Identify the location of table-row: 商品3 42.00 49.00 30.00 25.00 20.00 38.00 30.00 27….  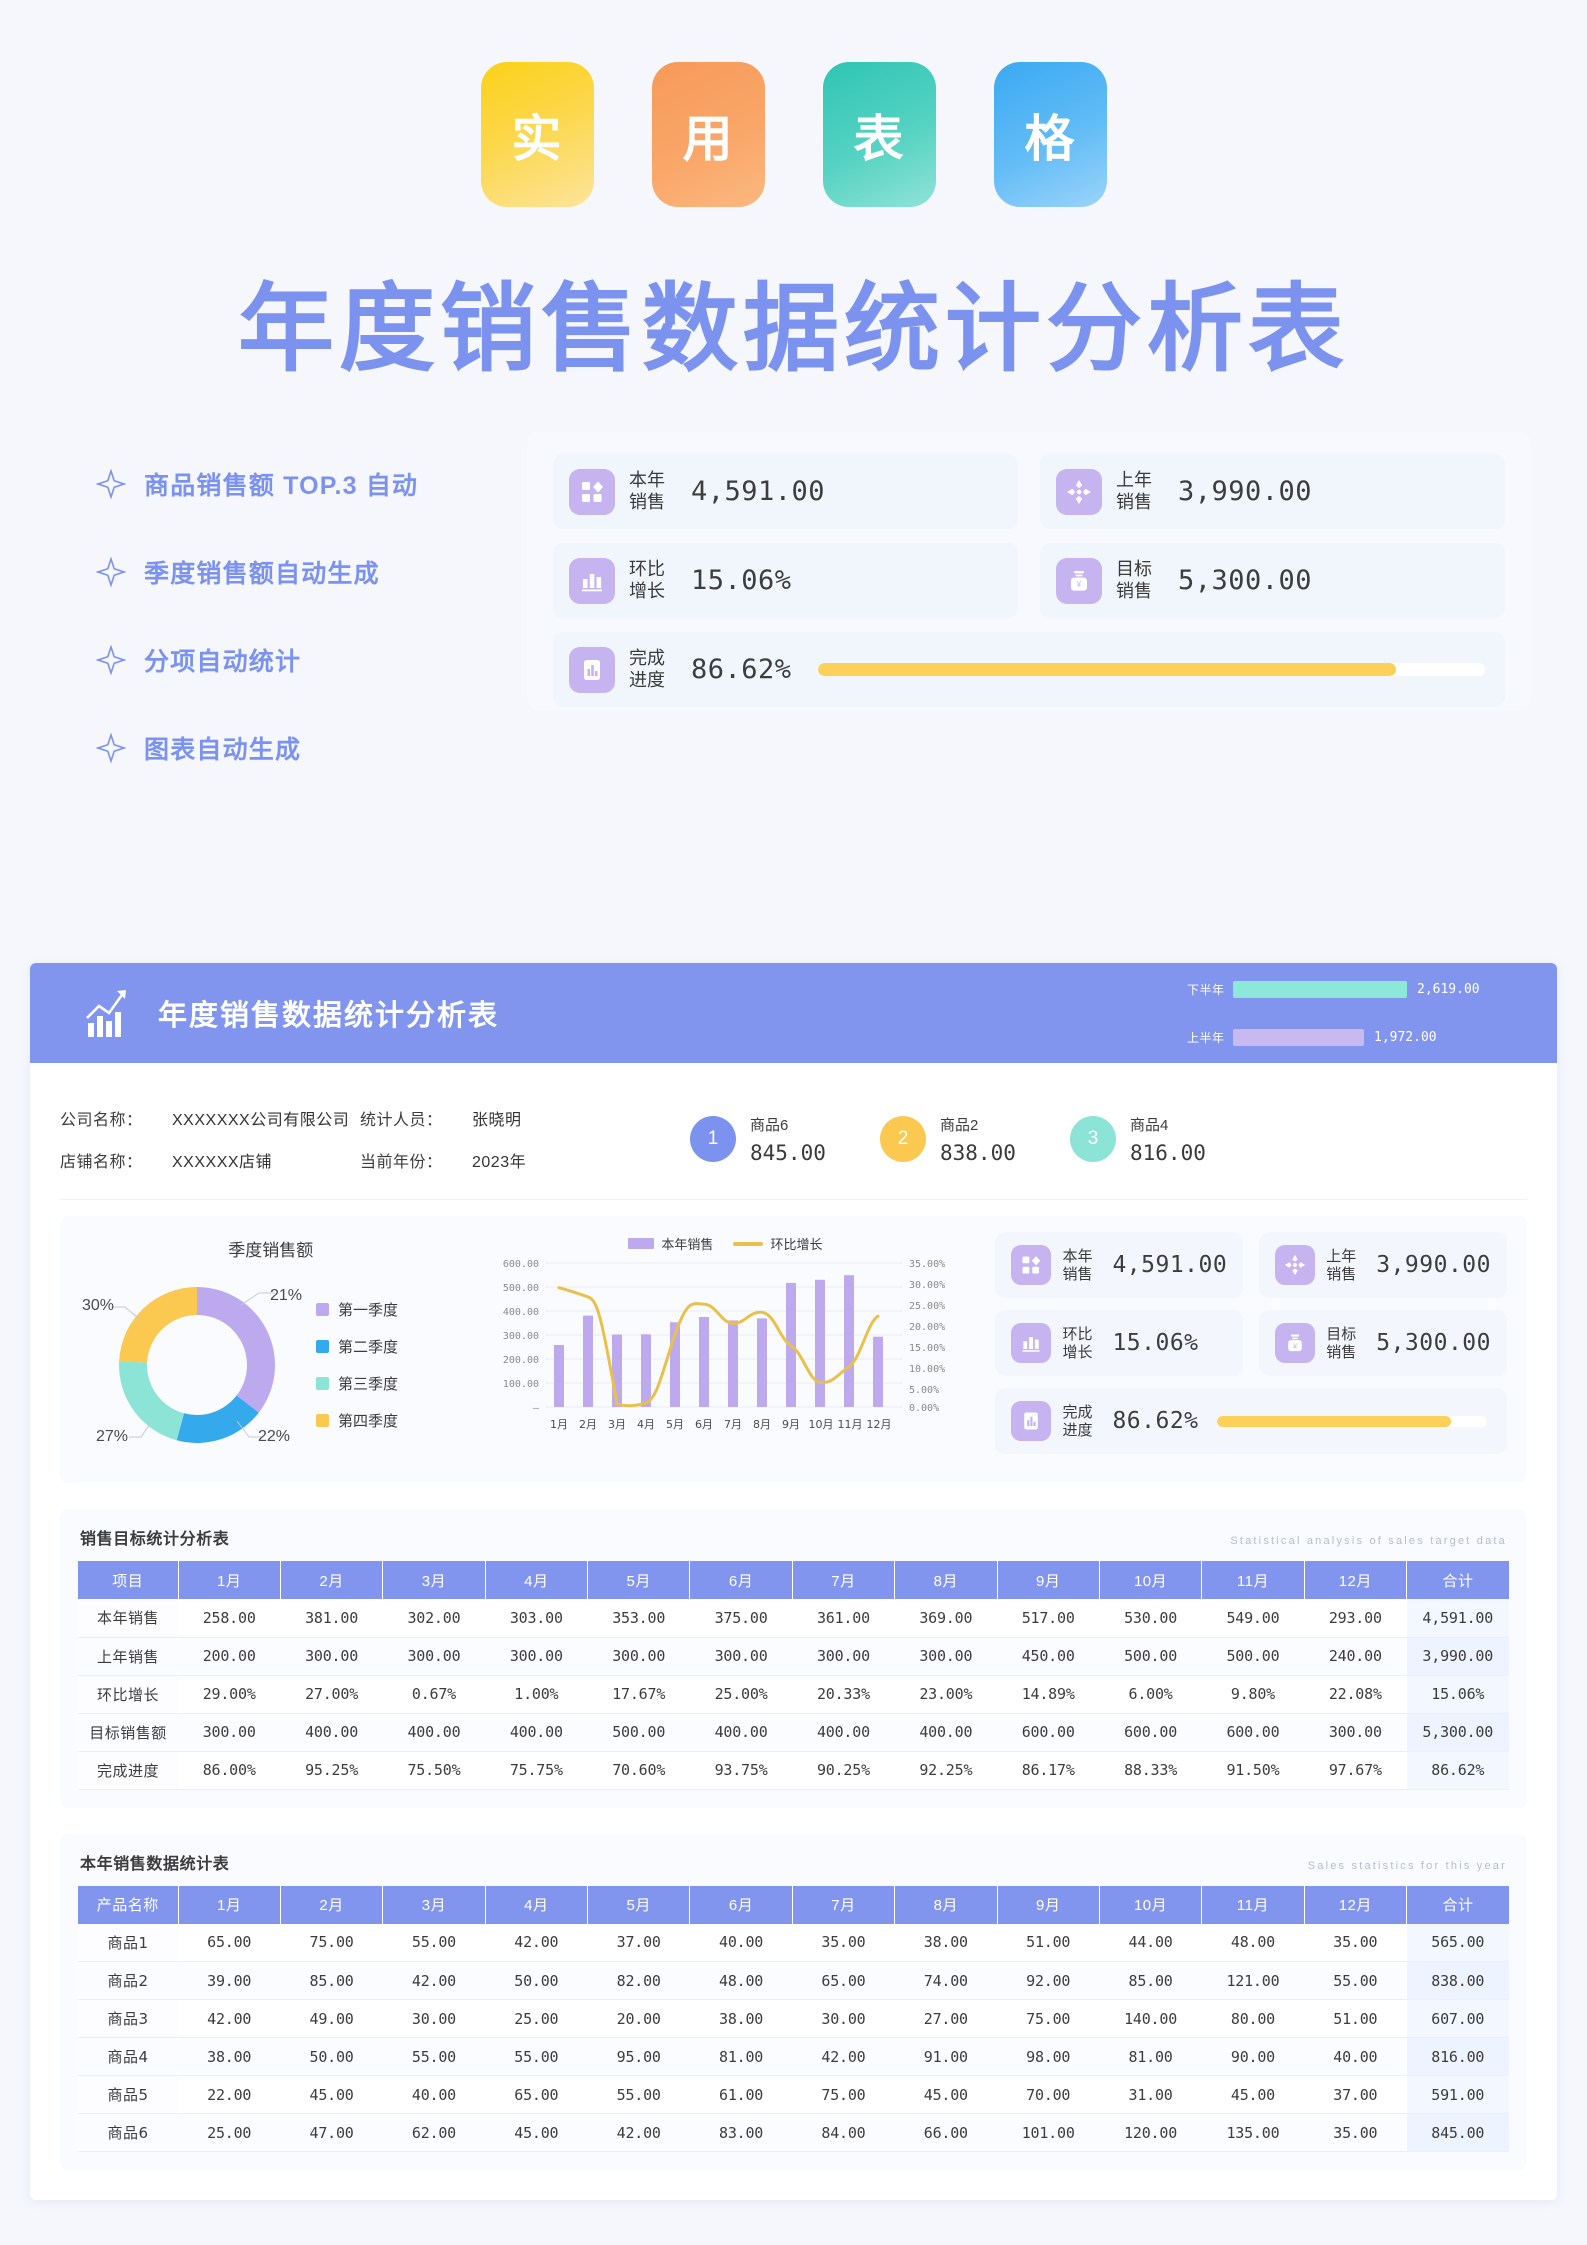
(793, 2018).